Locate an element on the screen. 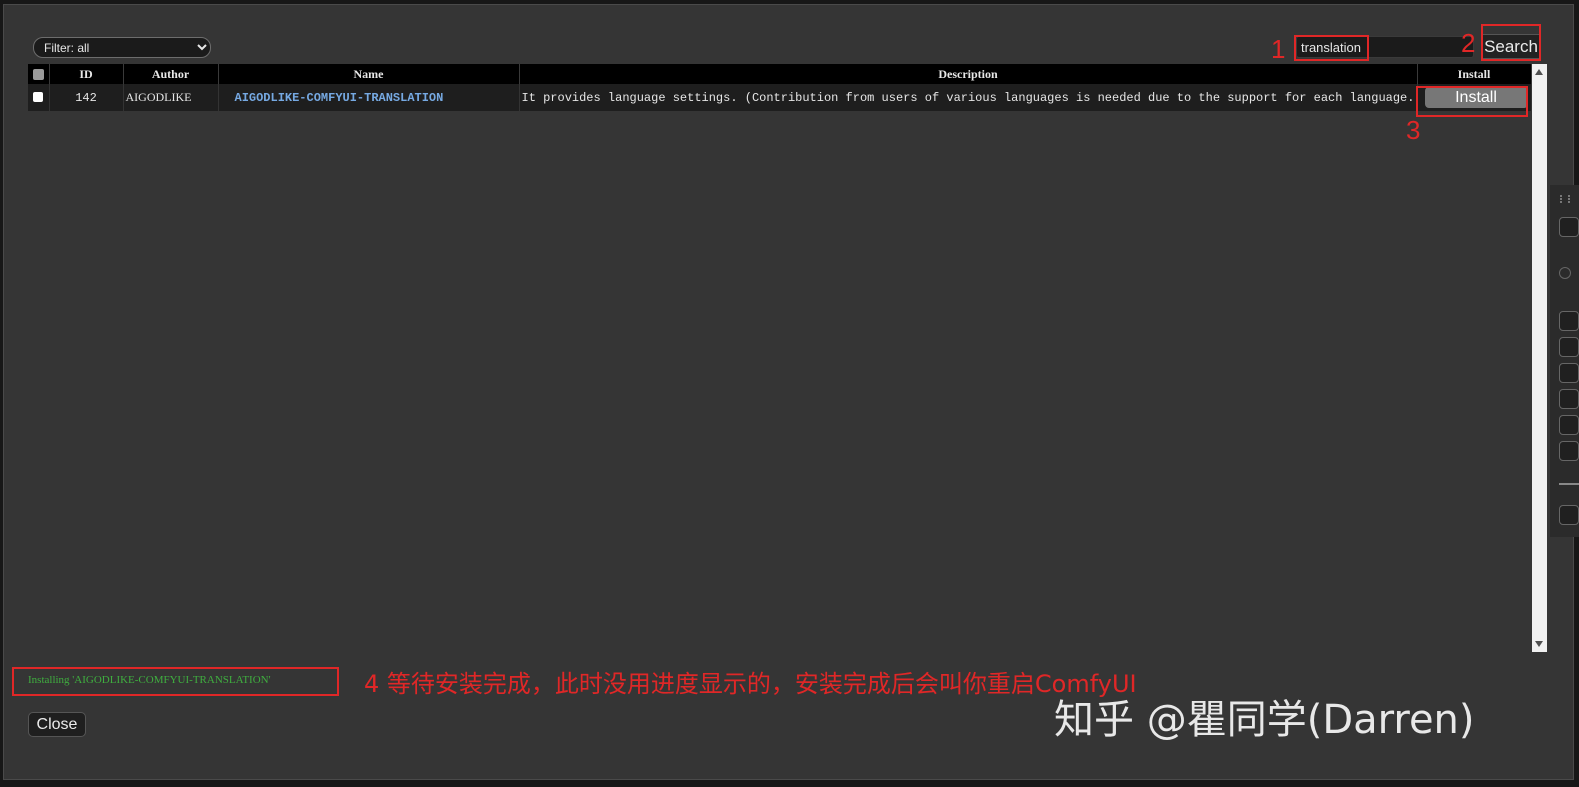  side-panel-radio is located at coordinates (1565, 273).